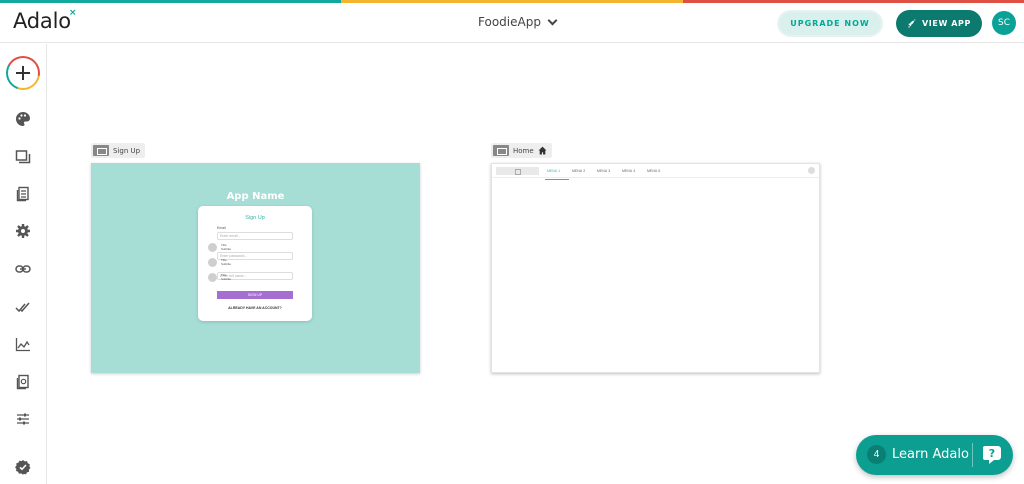 This screenshot has width=1024, height=484. Describe the element at coordinates (628, 171) in the screenshot. I see `menu-item: MENU 4` at that location.